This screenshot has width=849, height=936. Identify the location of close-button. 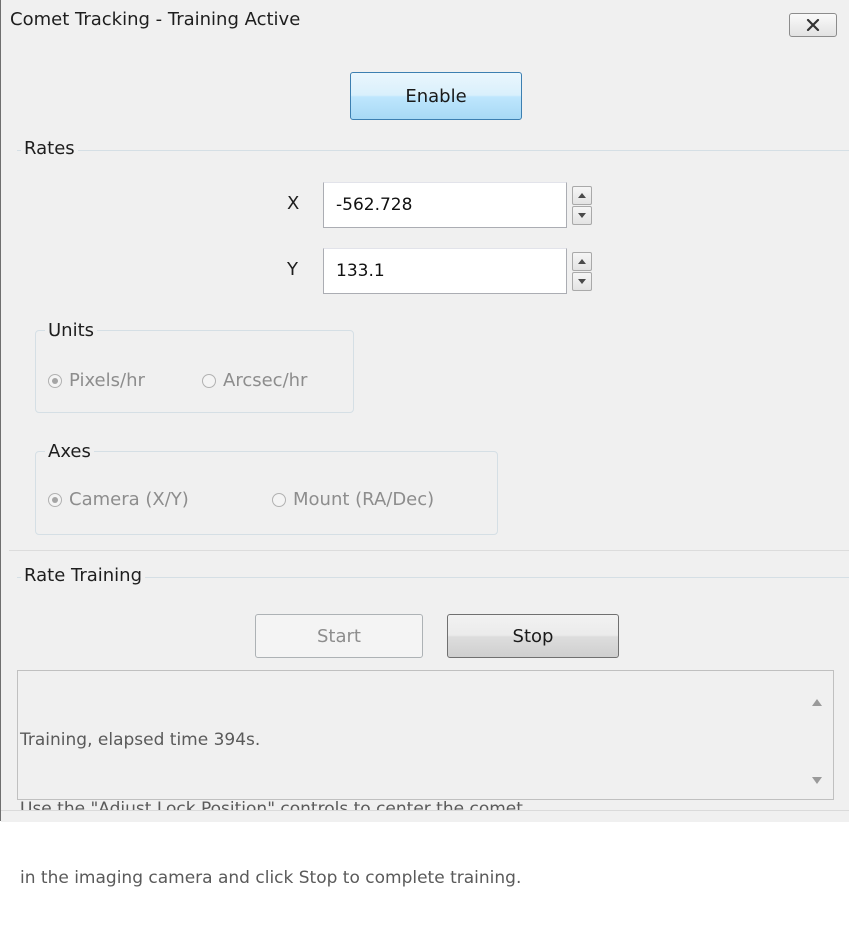
(813, 25).